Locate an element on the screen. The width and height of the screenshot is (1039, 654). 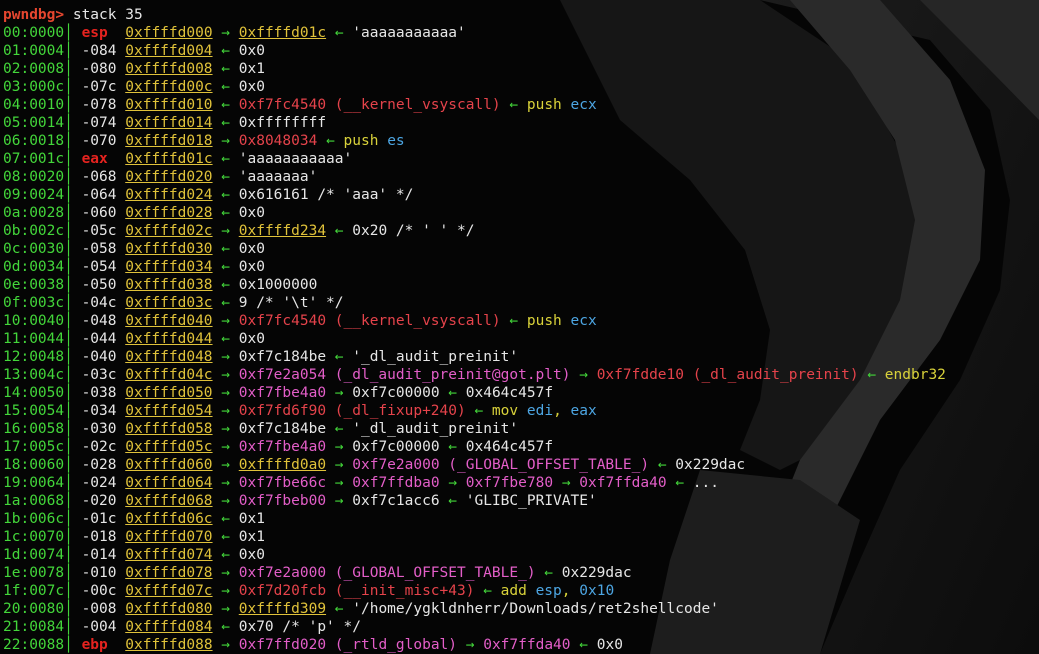
stack-address: 0xffffd018 is located at coordinates (168, 141).